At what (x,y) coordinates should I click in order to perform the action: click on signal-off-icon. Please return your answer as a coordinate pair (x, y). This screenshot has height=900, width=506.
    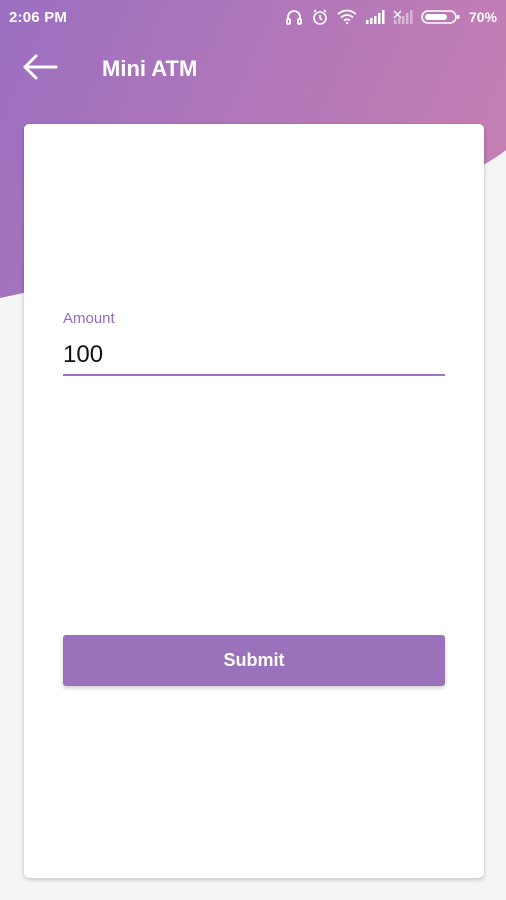
    Looking at the image, I should click on (403, 17).